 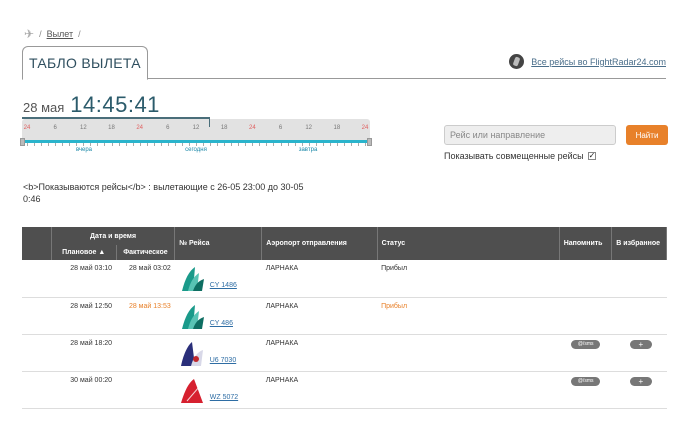 I want to click on planned-time: 30 май 00:20, so click(x=84, y=390).